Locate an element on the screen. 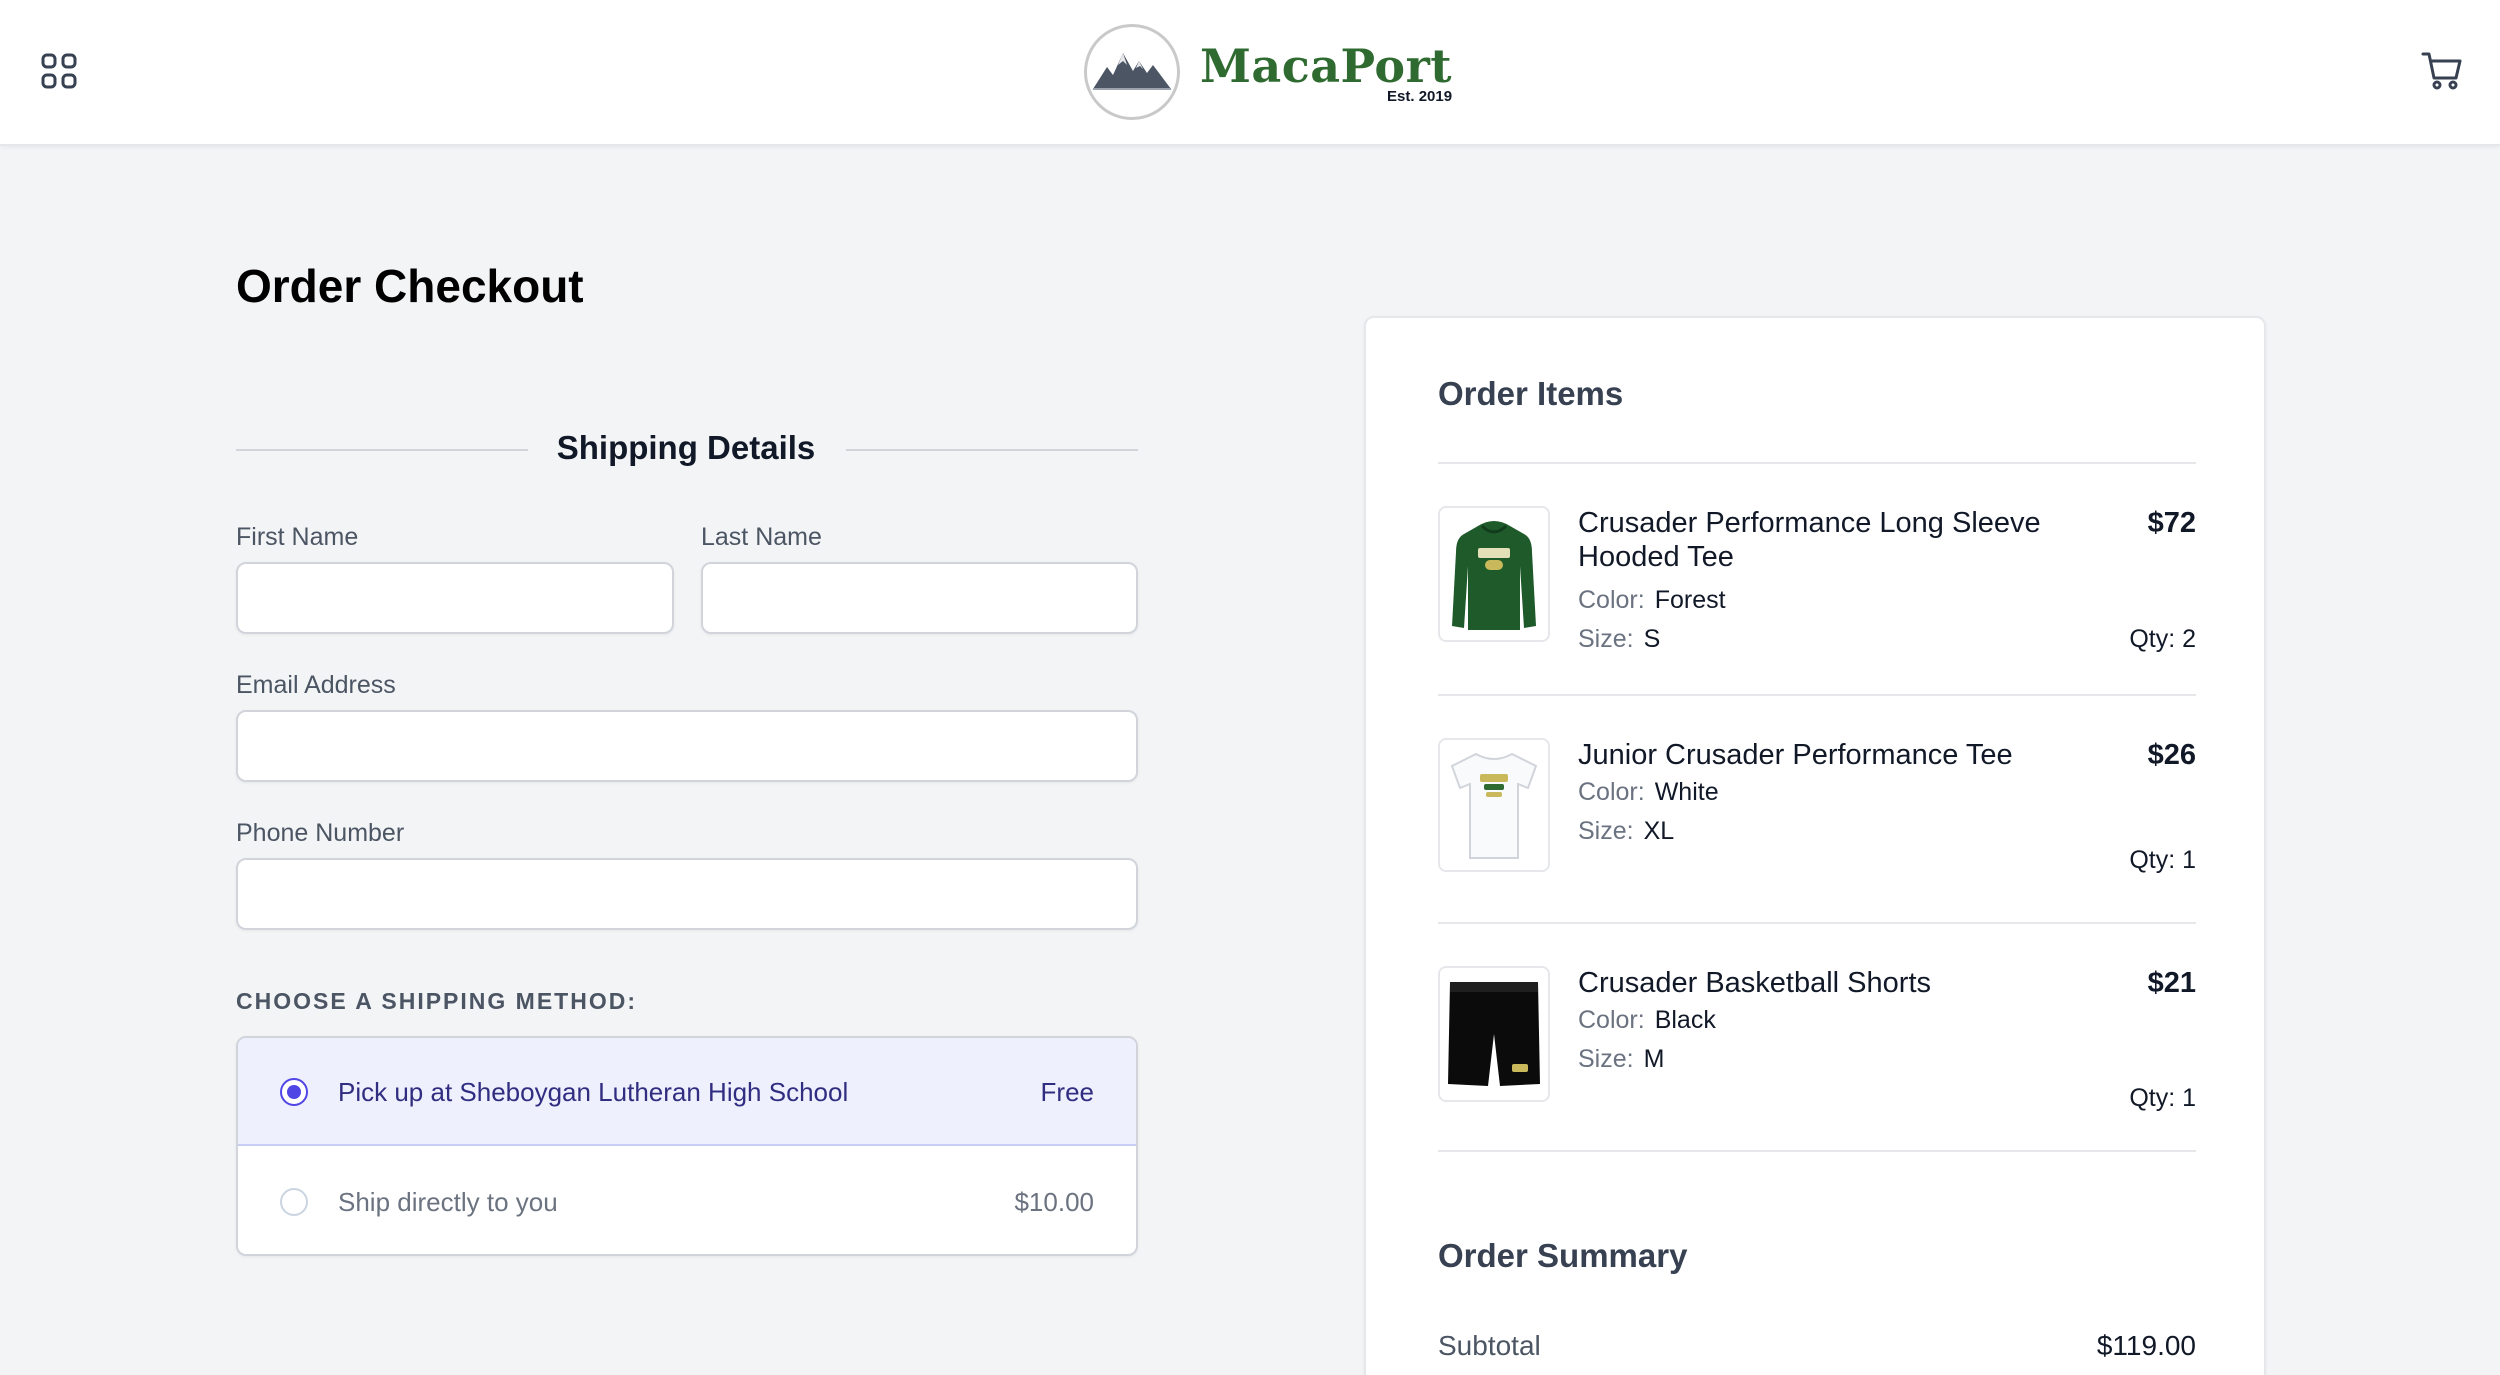  page-title: Order Checkout is located at coordinates (410, 286).